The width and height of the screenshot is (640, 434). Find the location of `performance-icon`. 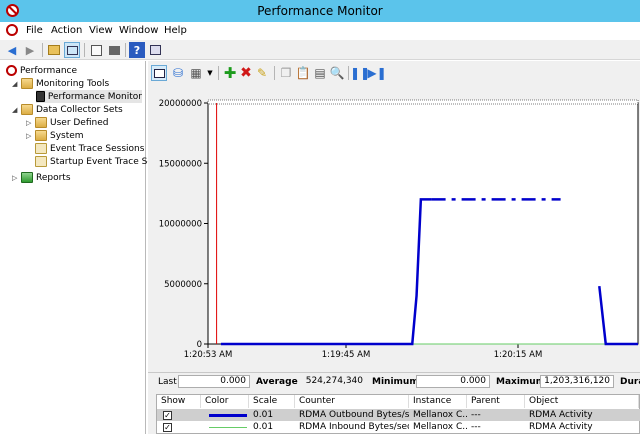

performance-icon is located at coordinates (11, 70).